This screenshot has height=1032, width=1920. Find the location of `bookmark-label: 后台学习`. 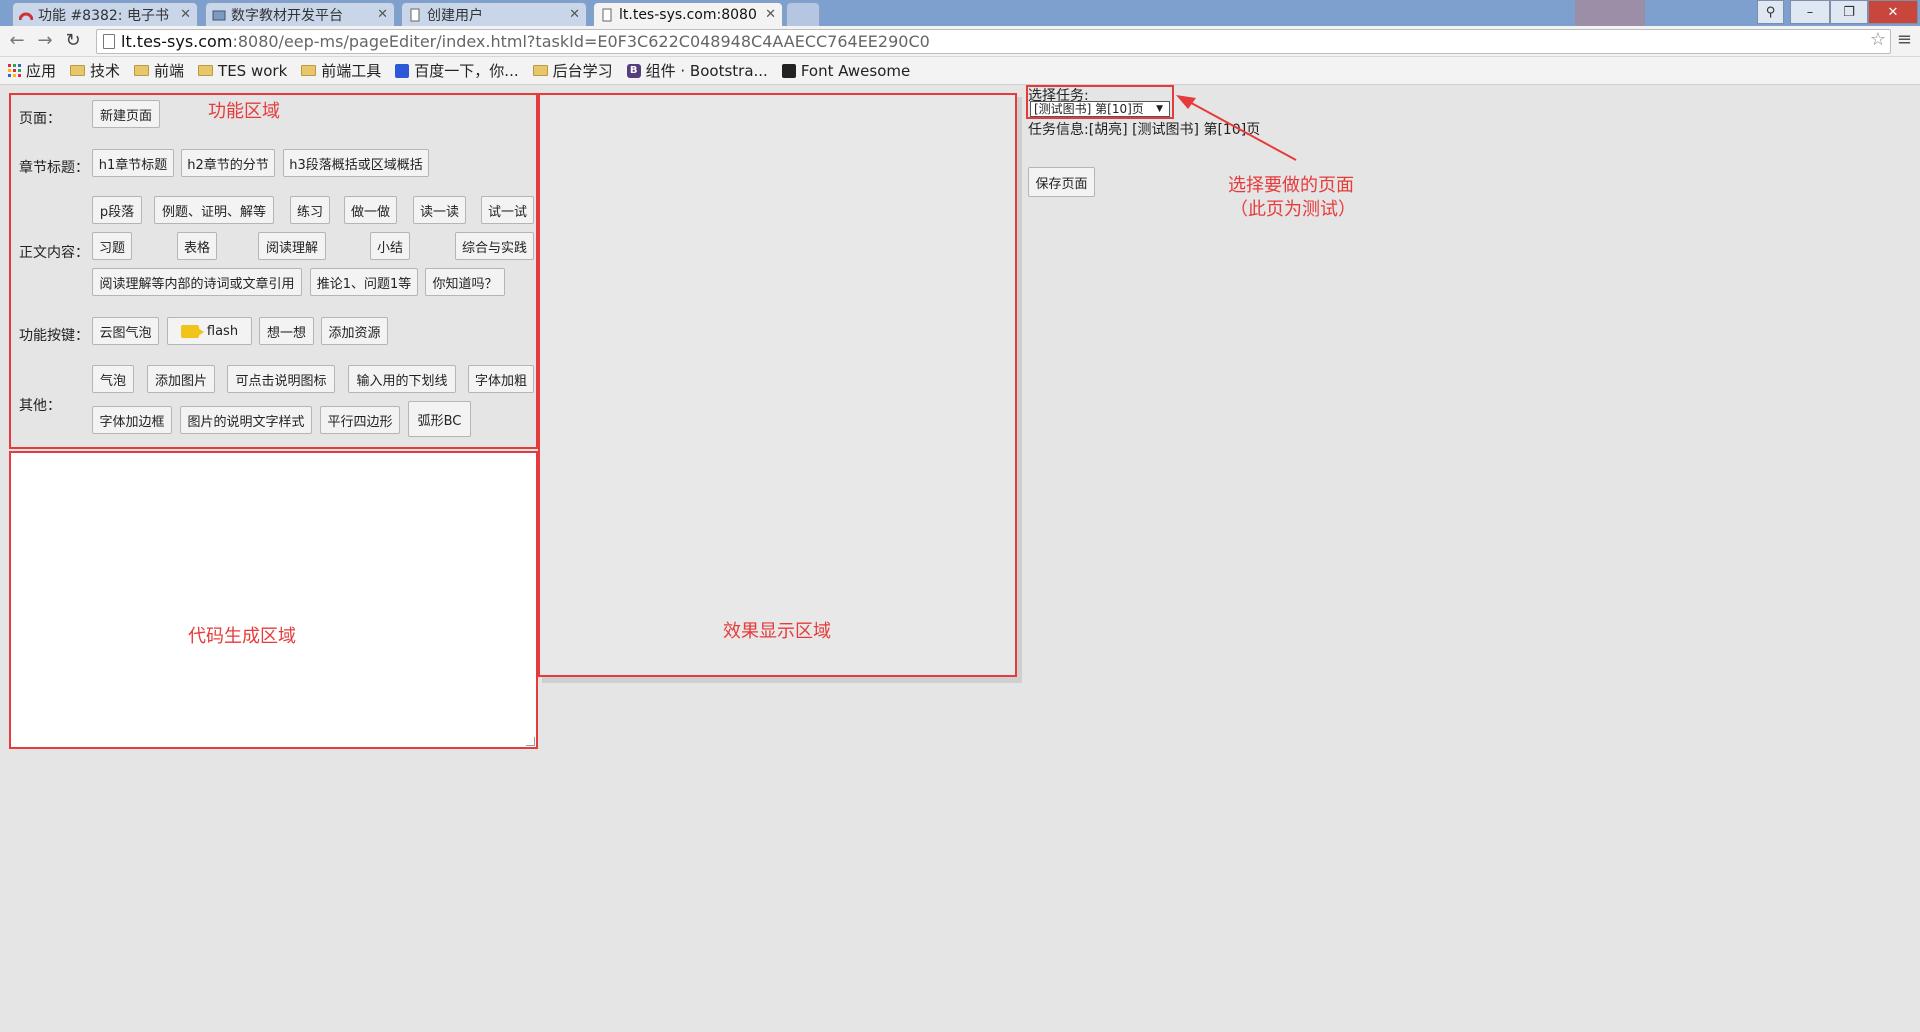

bookmark-label: 后台学习 is located at coordinates (582, 71).